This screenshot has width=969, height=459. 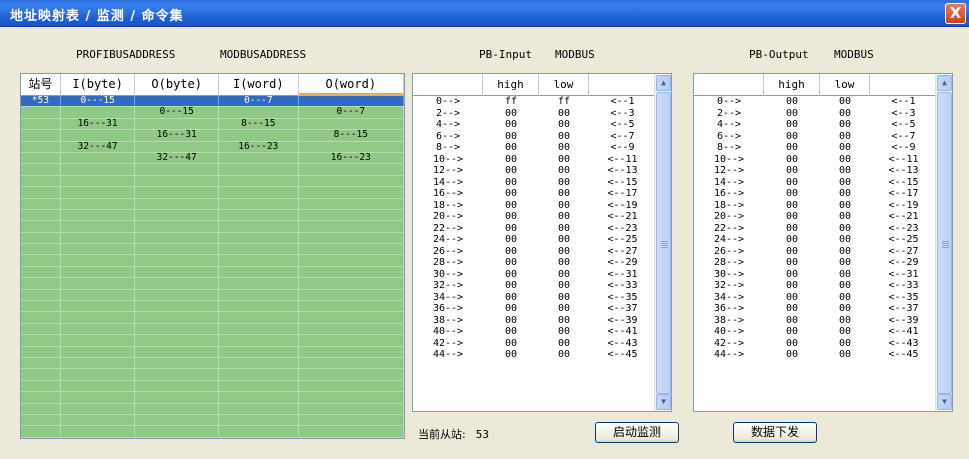 I want to click on modbus-output-header: MODBUS, so click(x=854, y=54).